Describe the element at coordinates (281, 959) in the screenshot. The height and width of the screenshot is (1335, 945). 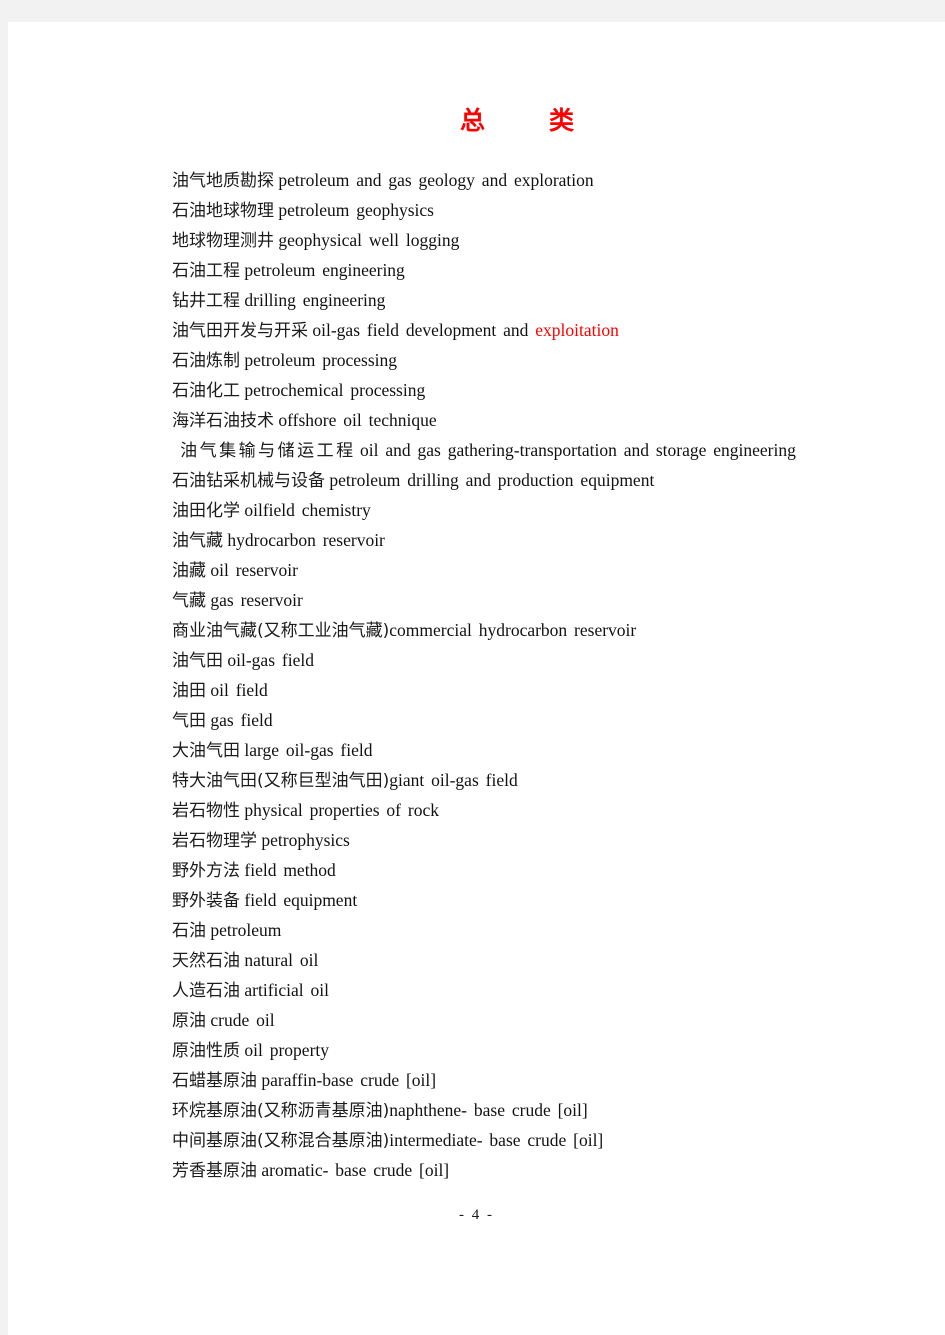
I see `term-english: natural oil` at that location.